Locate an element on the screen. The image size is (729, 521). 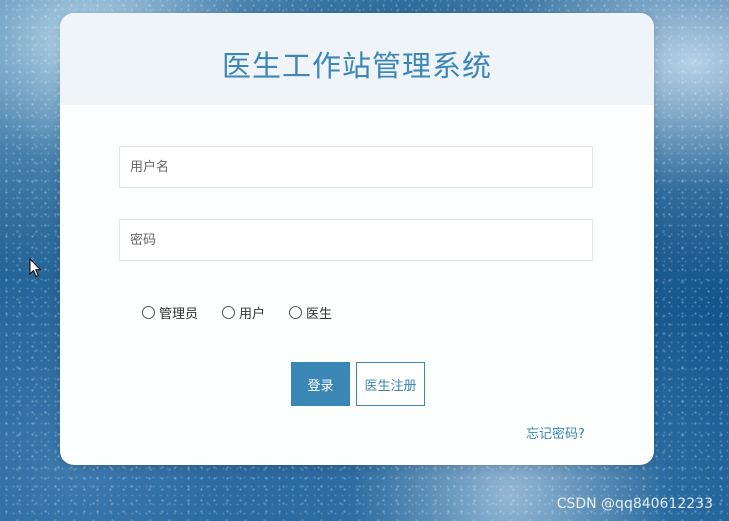
password-field is located at coordinates (356, 240).